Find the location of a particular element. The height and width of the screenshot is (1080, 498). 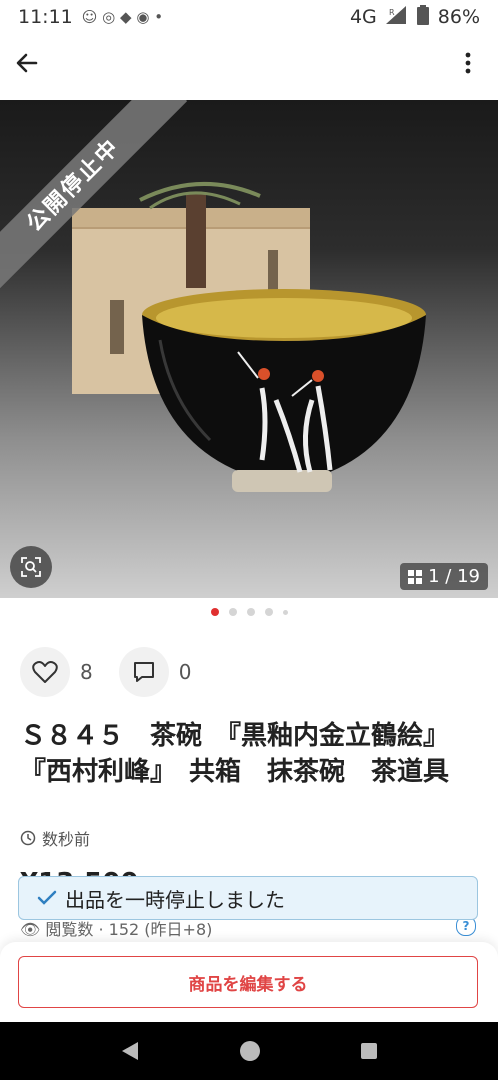

grid-icon is located at coordinates (415, 576).